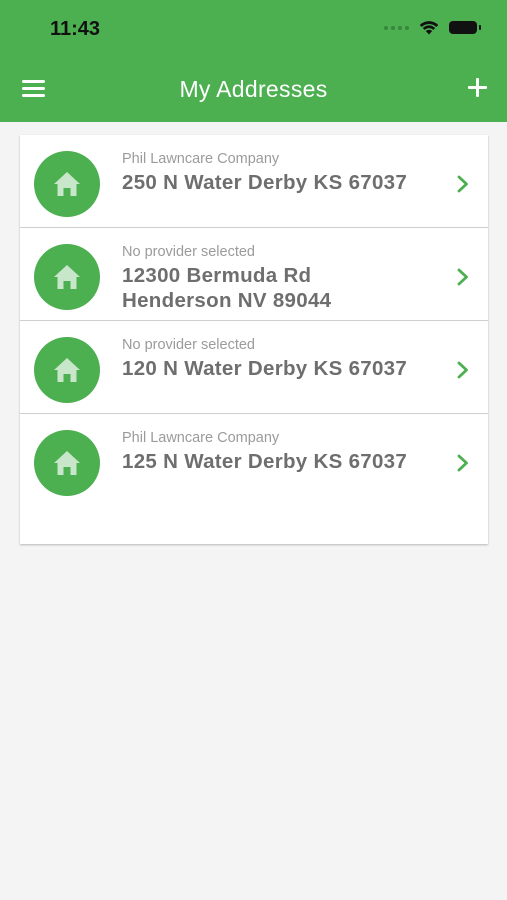 Image resolution: width=507 pixels, height=900 pixels. Describe the element at coordinates (75, 29) in the screenshot. I see `status-time: 11:43` at that location.